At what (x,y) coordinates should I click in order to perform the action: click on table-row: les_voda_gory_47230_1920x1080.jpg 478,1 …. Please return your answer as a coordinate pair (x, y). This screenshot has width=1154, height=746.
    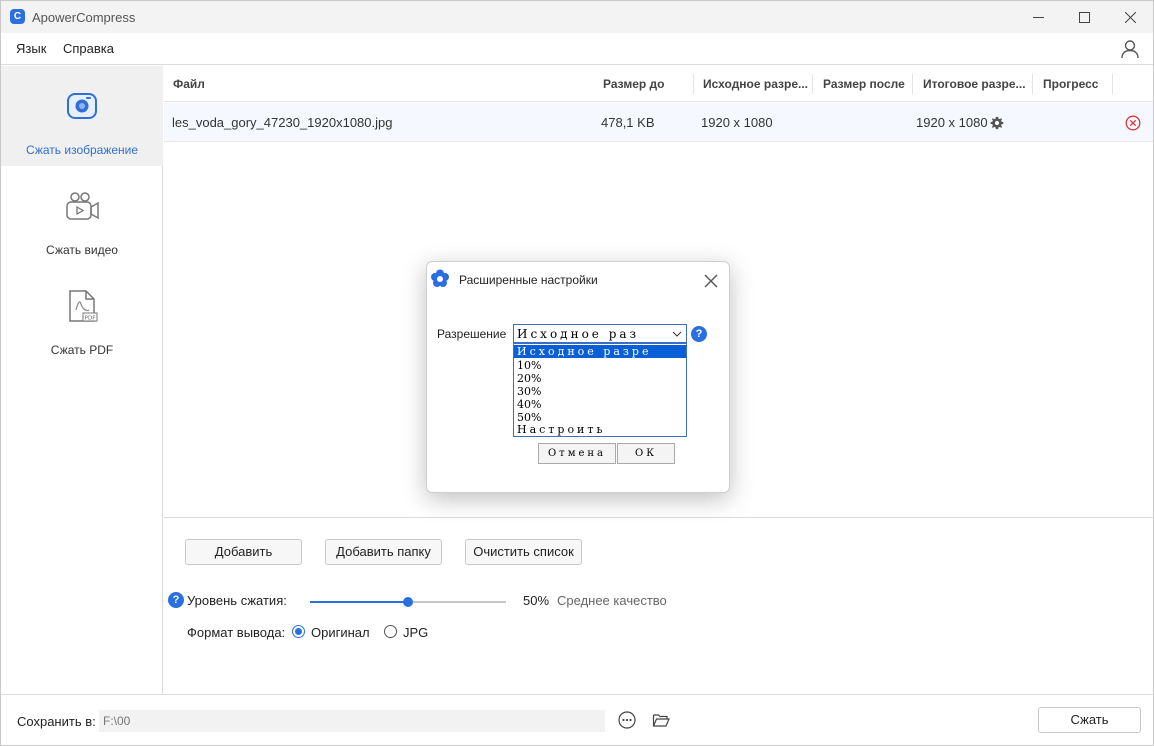
    Looking at the image, I should click on (658, 122).